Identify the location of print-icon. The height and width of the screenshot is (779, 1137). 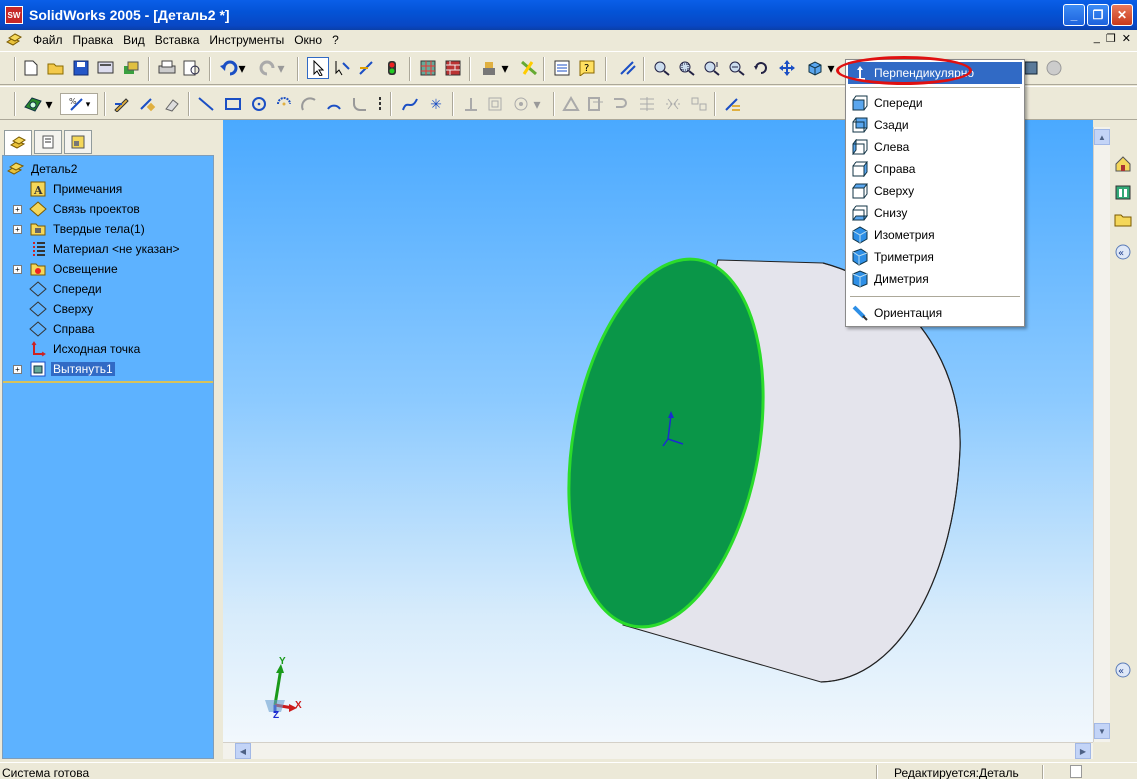
(167, 68).